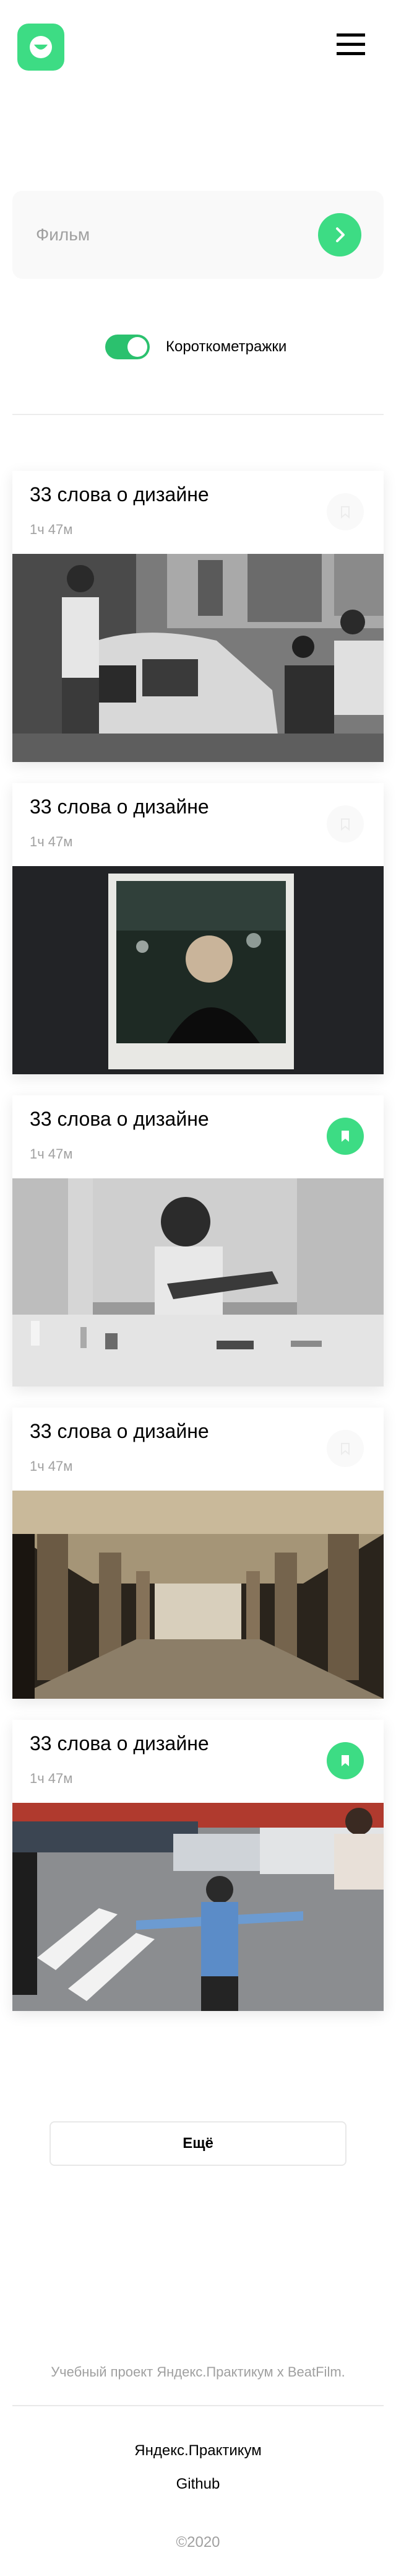 The height and width of the screenshot is (2576, 396). I want to click on more-button: Ещё, so click(198, 2143).